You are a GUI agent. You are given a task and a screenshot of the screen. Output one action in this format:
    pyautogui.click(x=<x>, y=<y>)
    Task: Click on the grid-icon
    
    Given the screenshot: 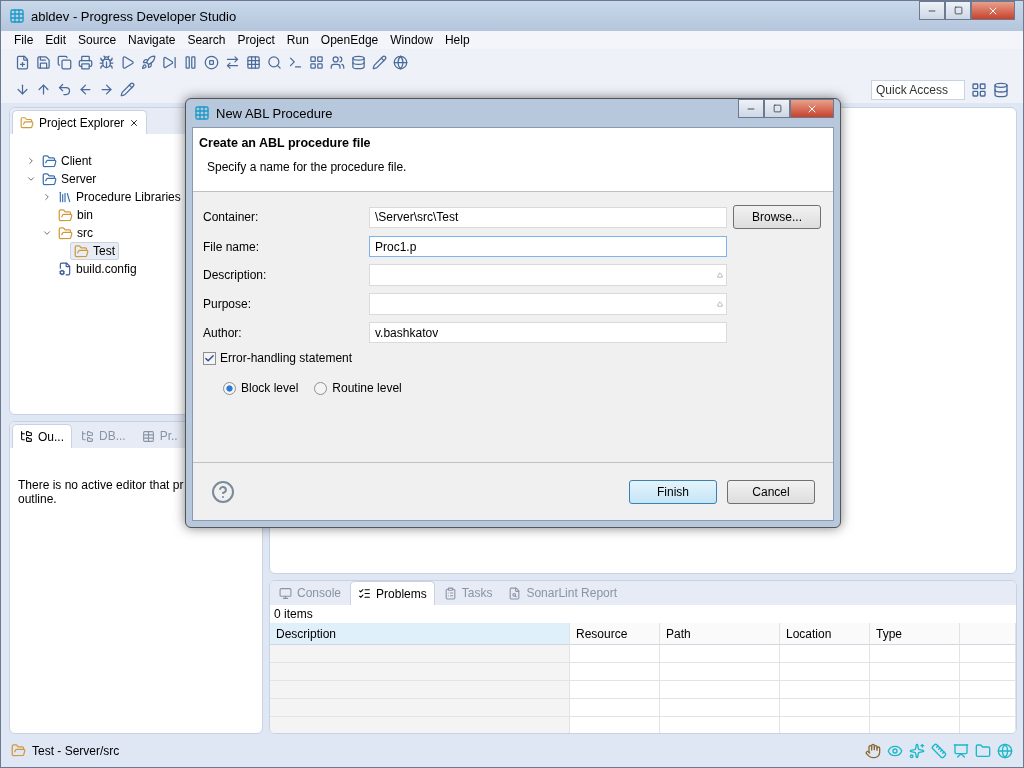 What is the action you would take?
    pyautogui.click(x=253, y=62)
    